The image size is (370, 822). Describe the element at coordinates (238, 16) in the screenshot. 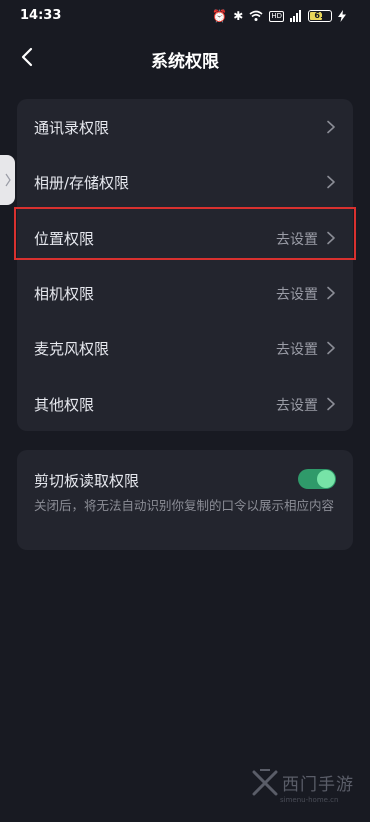

I see `bluetooth-icon: ✱` at that location.